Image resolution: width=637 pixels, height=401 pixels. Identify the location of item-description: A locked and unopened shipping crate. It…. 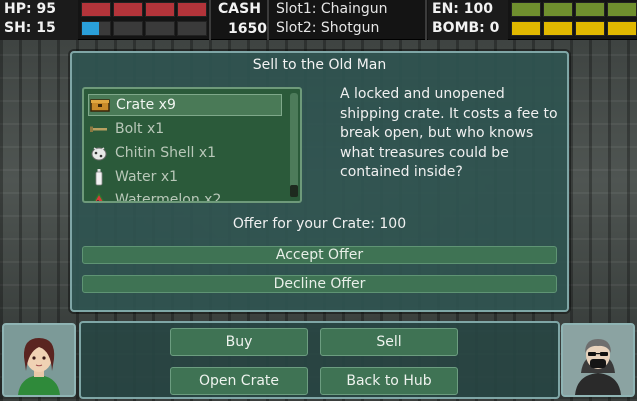
(449, 133).